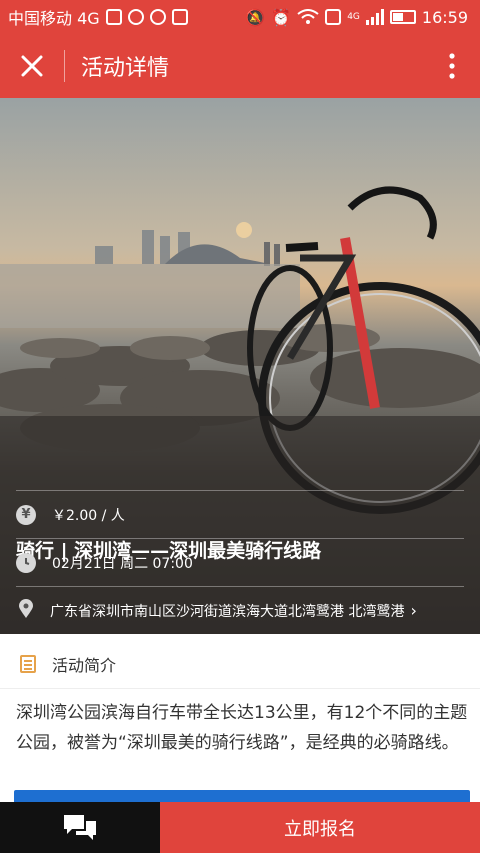 Image resolution: width=480 pixels, height=853 pixels. I want to click on intro-header: 活动简介, so click(68, 664).